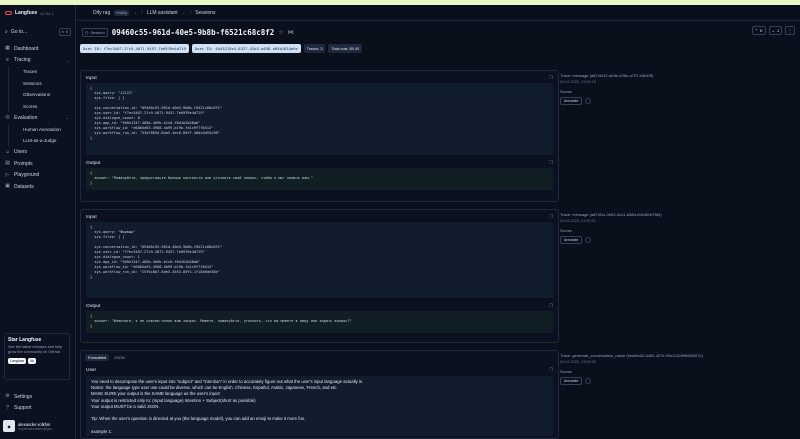 This screenshot has width=800, height=439. I want to click on breadcrumb-project: Dify rag, so click(101, 13).